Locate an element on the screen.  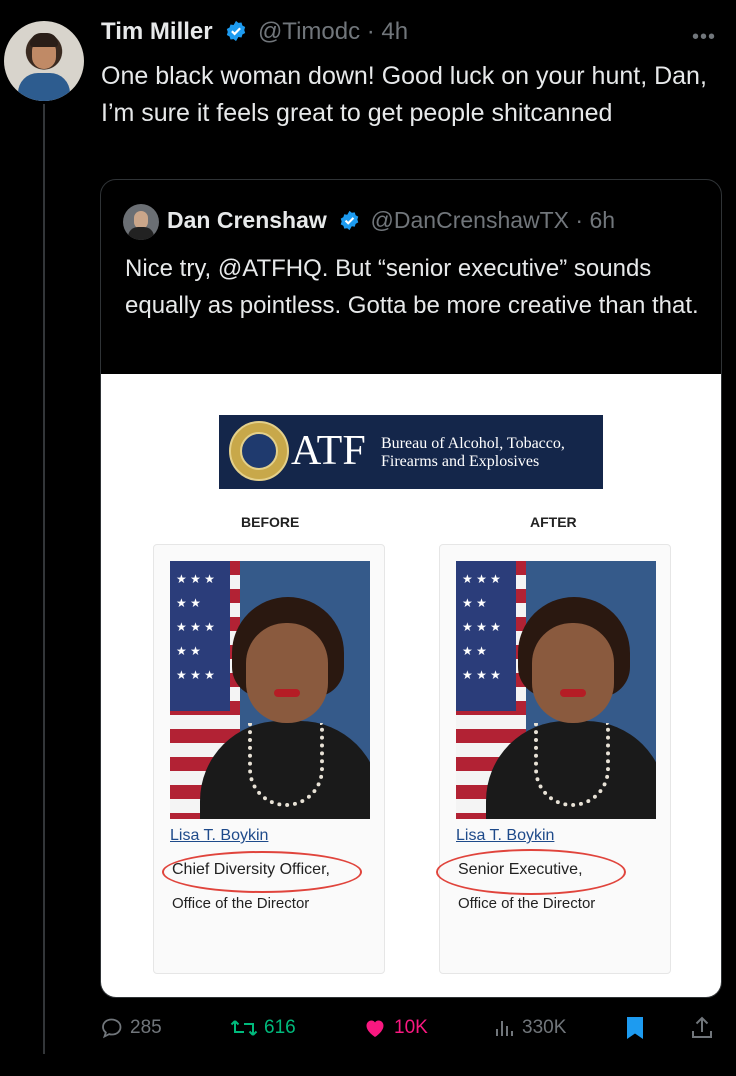
views-count: 330K is located at coordinates (544, 1027).